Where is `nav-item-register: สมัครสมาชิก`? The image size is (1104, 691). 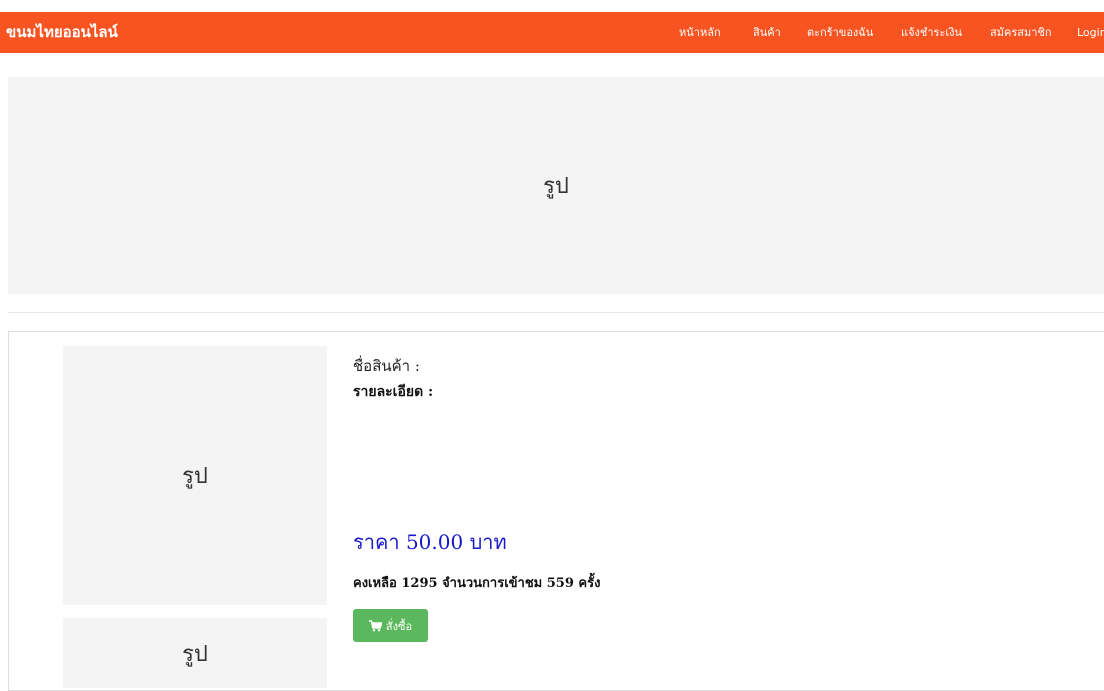
nav-item-register: สมัครสมาชิก is located at coordinates (1021, 32).